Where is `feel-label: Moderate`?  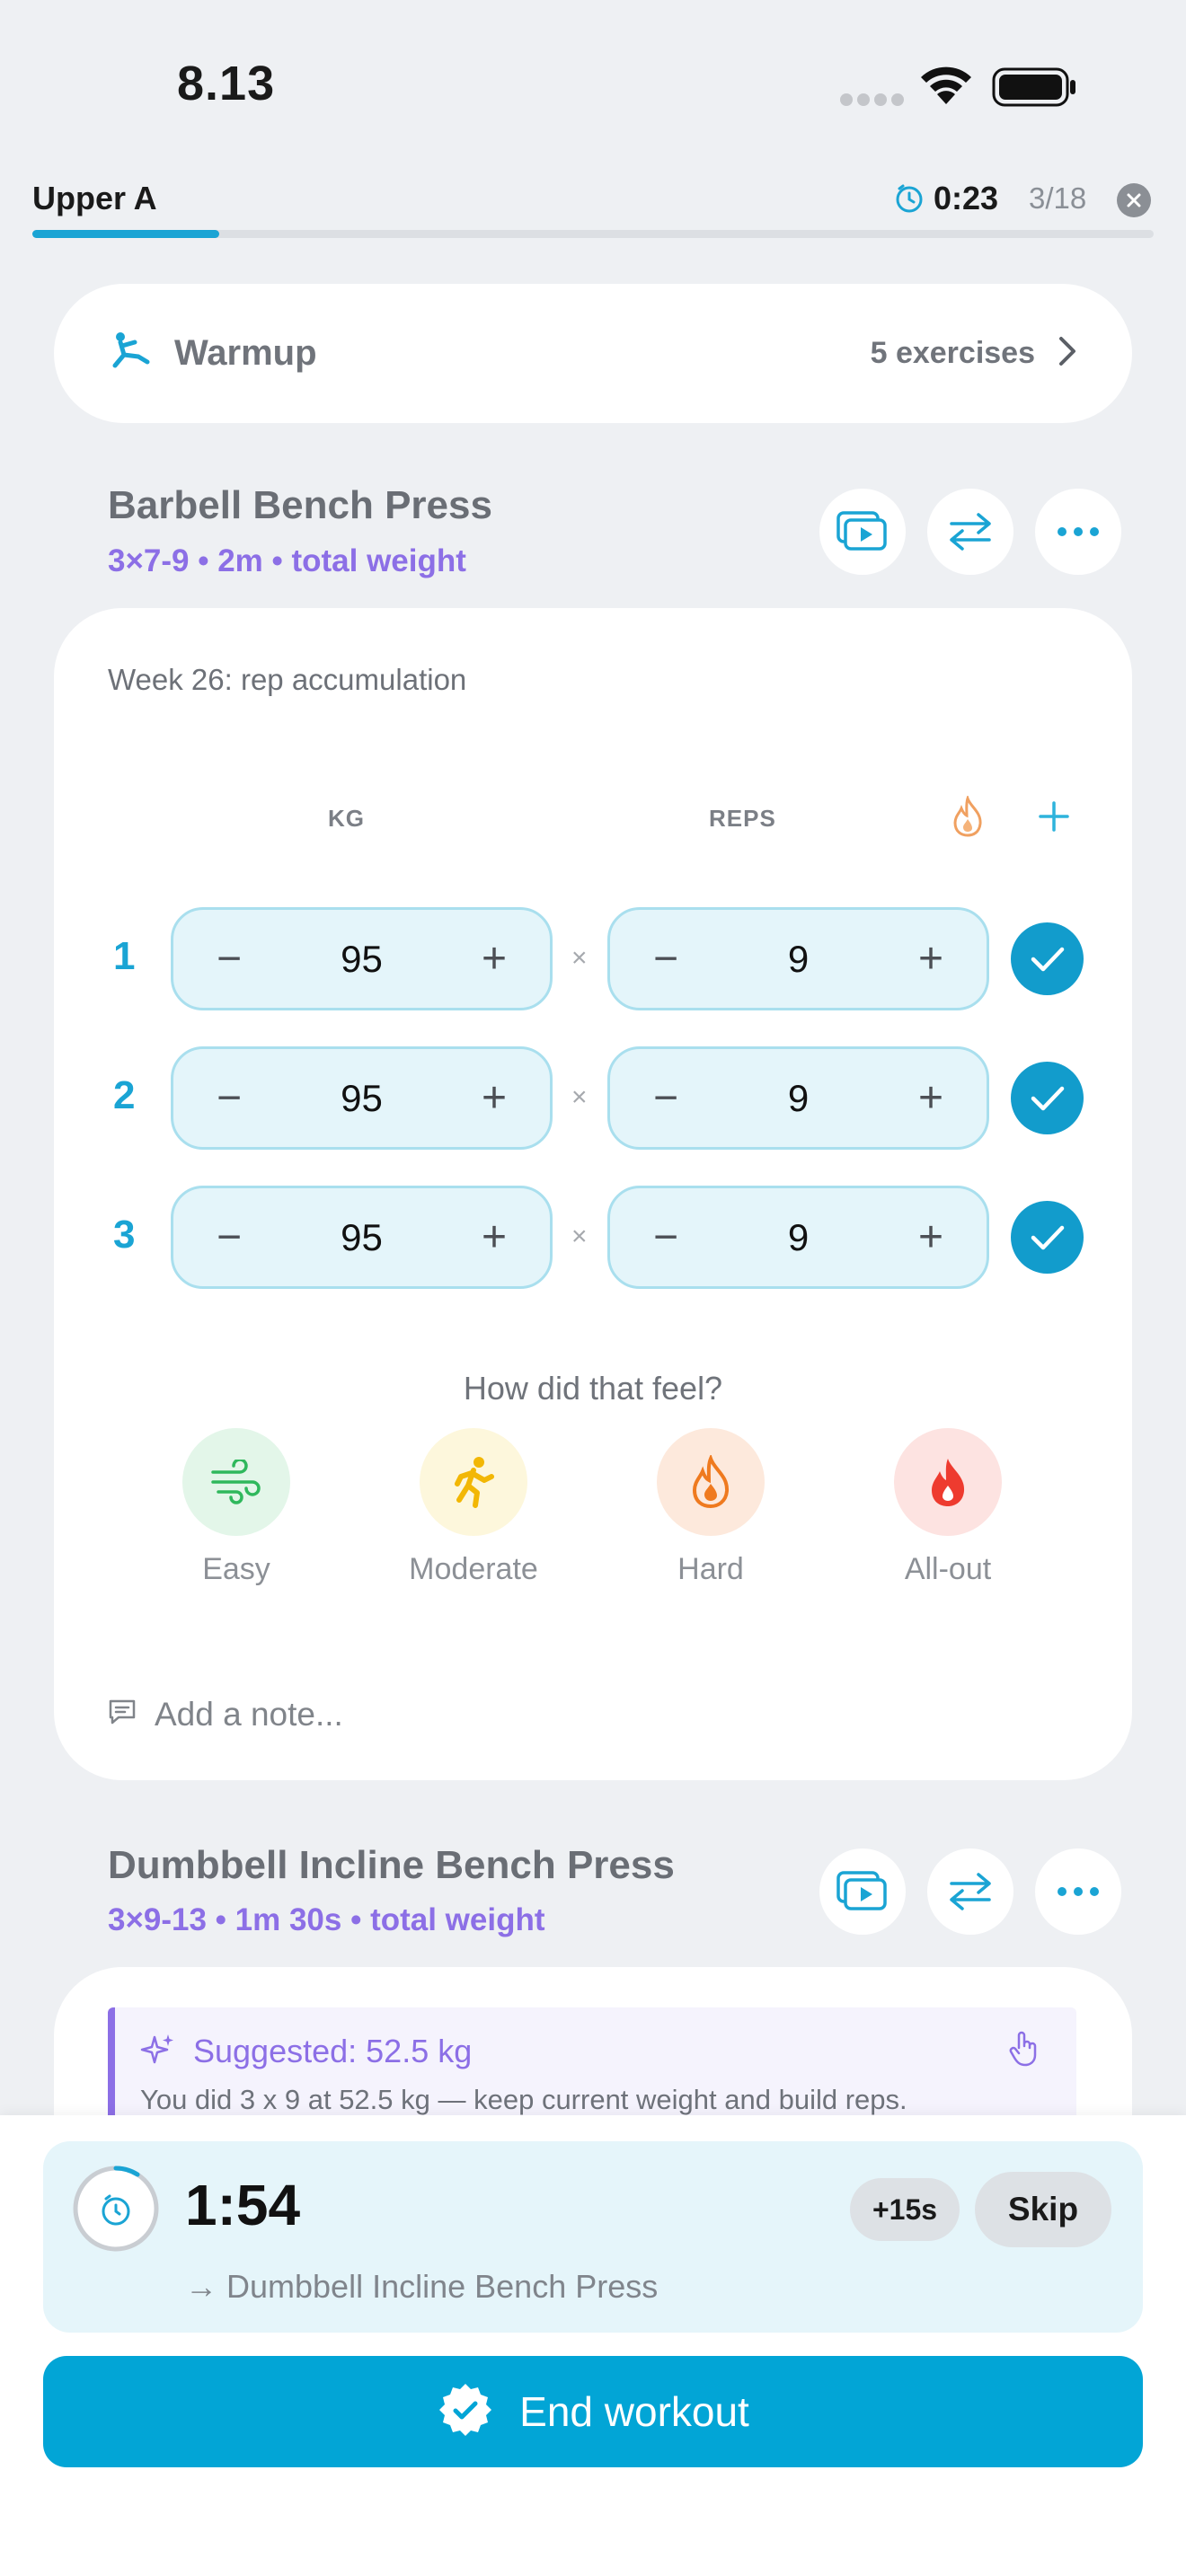 feel-label: Moderate is located at coordinates (473, 1569).